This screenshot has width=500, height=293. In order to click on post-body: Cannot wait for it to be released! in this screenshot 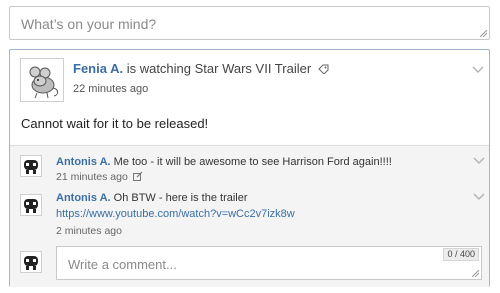, I will do `click(115, 123)`.